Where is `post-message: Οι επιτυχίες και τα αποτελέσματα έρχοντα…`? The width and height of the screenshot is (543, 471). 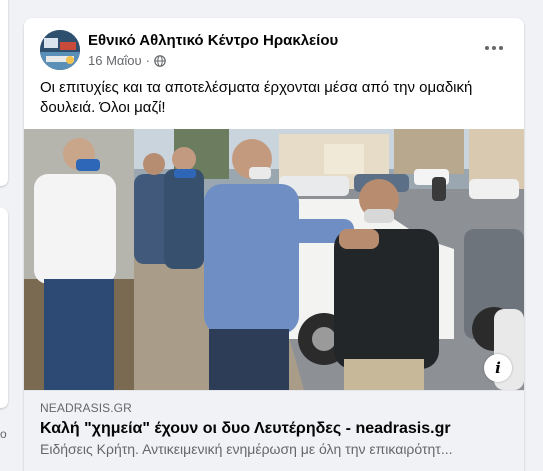 post-message: Οι επιτυχίες και τα αποτελέσματα έρχοντα… is located at coordinates (256, 97).